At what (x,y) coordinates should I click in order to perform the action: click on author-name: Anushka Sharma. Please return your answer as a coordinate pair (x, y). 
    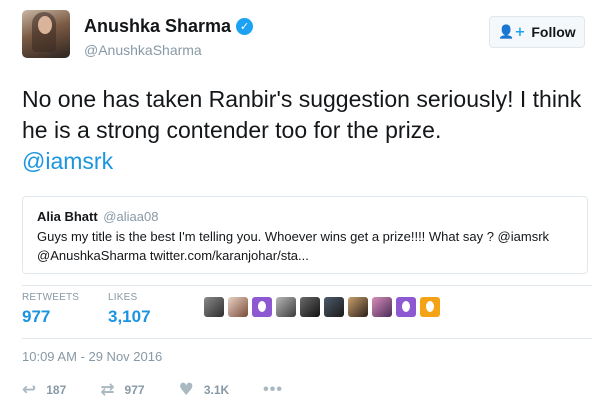
    Looking at the image, I should click on (157, 26).